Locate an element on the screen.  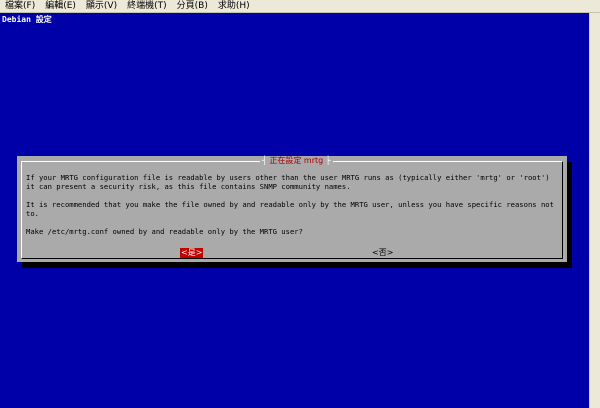
menu-file: 檔案(F) is located at coordinates (20, 6).